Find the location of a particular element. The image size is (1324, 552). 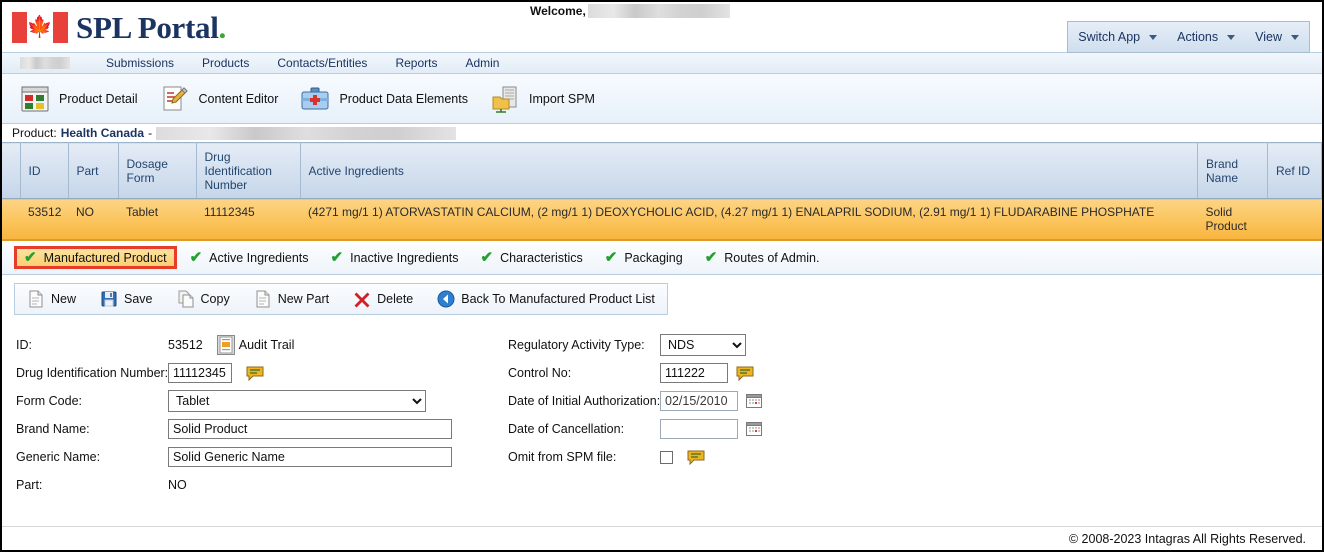

tab-characteristics: ✔ Characteristics is located at coordinates (532, 257).